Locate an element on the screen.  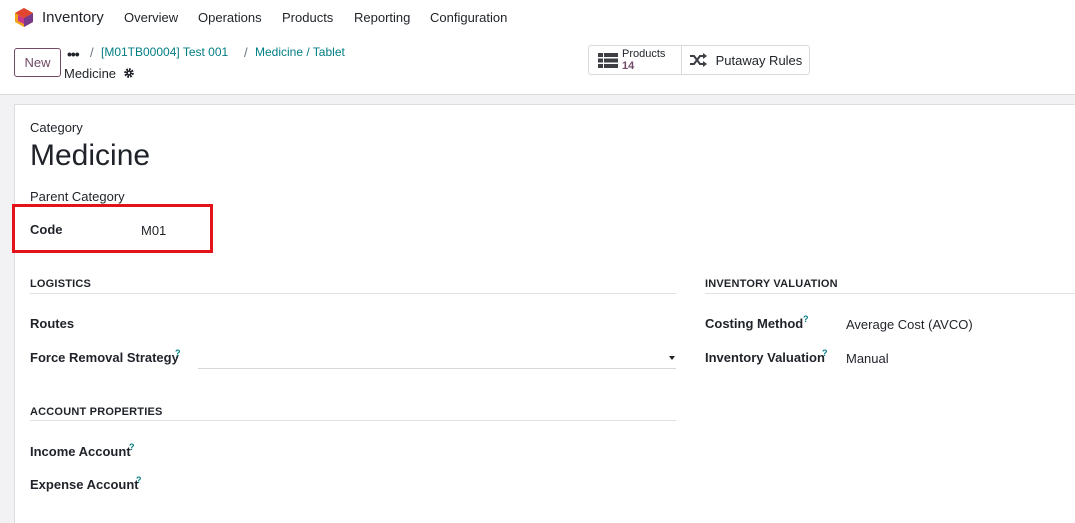
account-properties-heading: ACCOUNT PROPERTIES is located at coordinates (96, 412).